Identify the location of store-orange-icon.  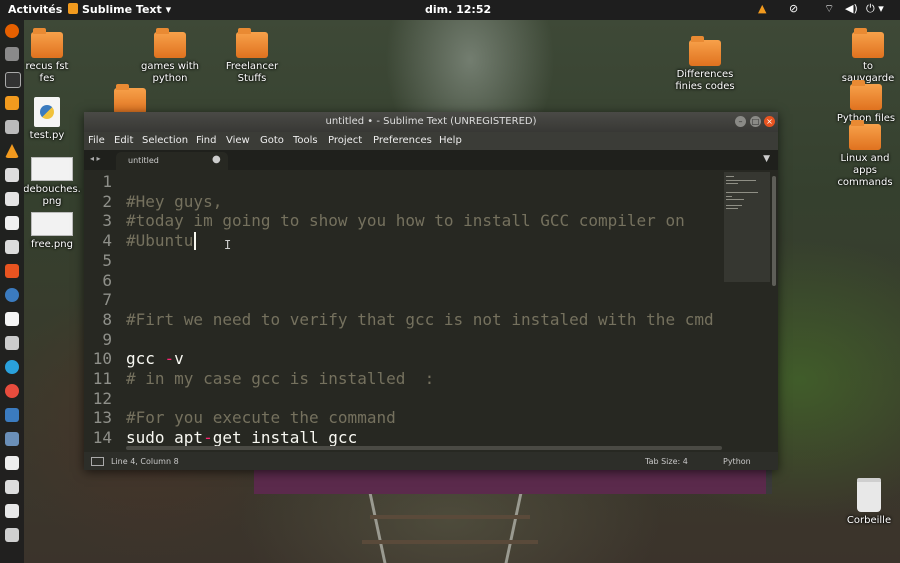
(12, 271).